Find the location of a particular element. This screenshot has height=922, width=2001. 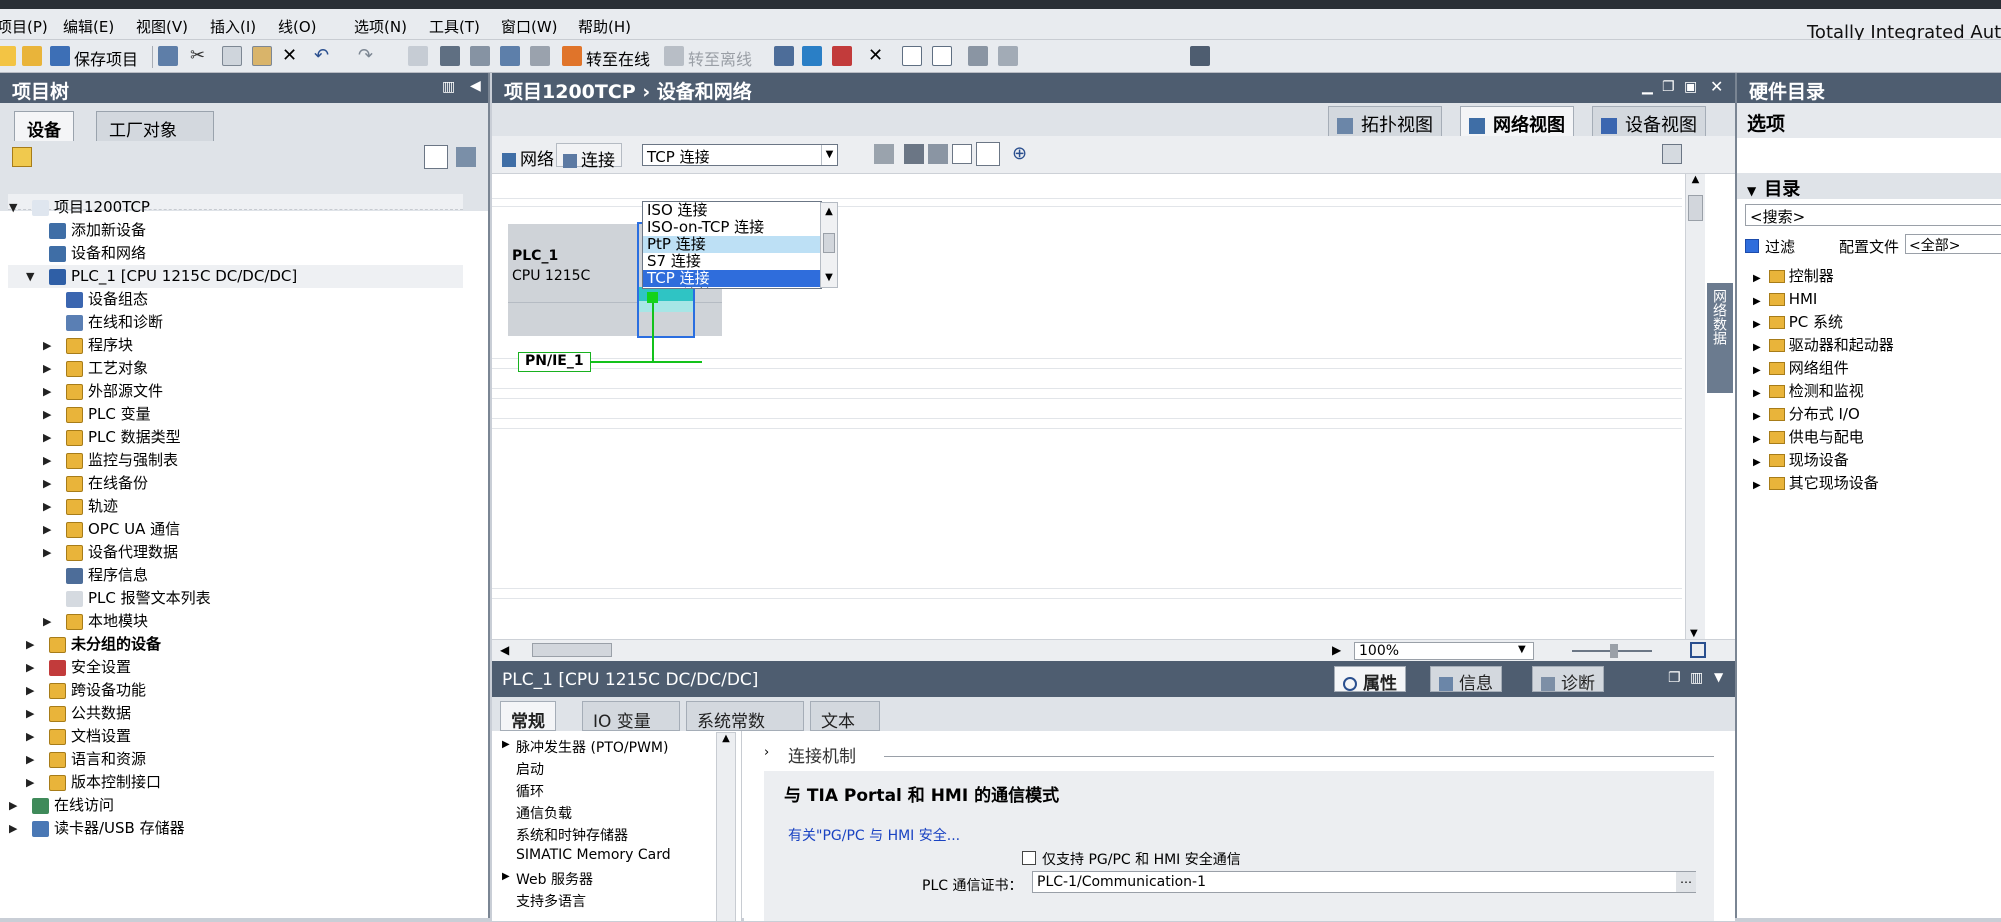

accessible-devices-icon is located at coordinates (784, 56).